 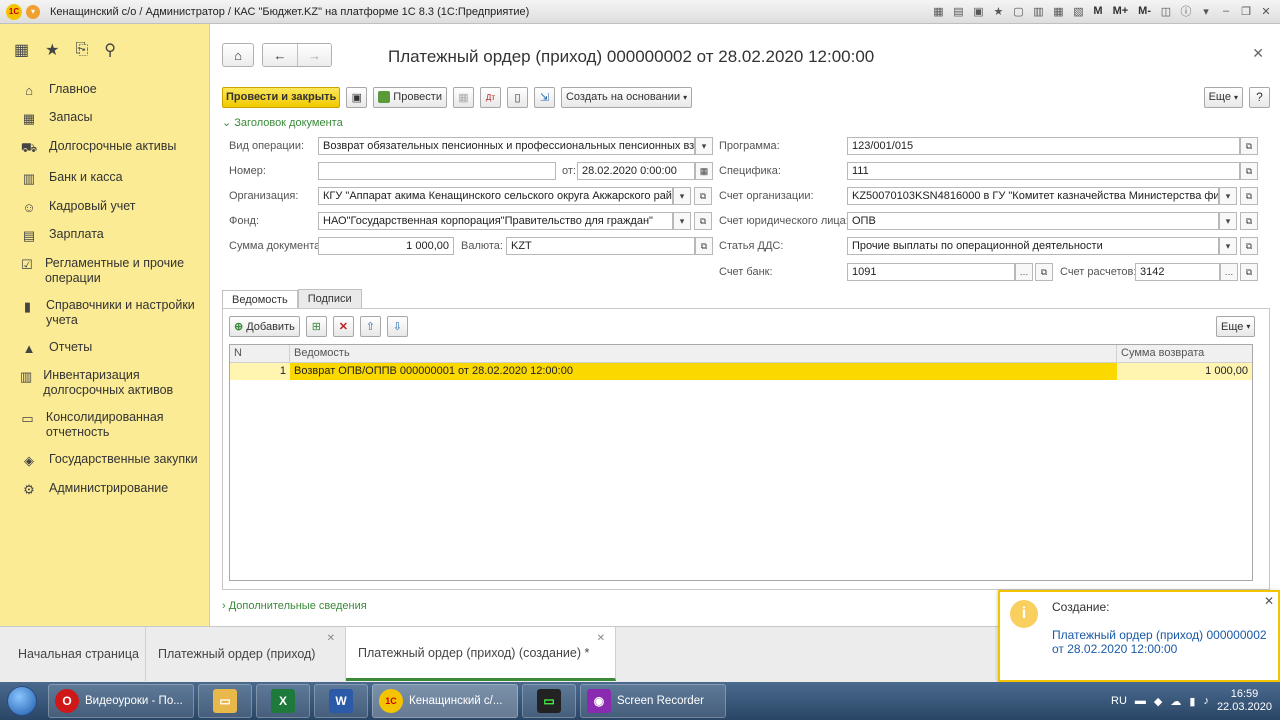 What do you see at coordinates (260, 371) in the screenshot?
I see `cell-n: 1` at bounding box center [260, 371].